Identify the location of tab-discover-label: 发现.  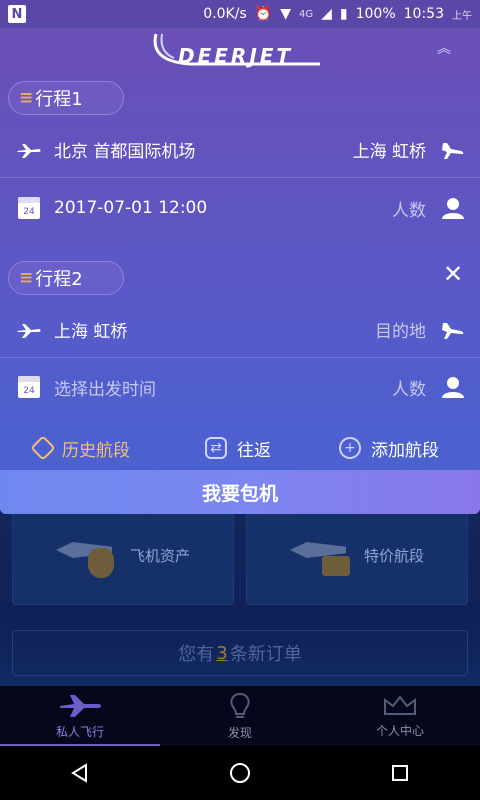
(239, 732).